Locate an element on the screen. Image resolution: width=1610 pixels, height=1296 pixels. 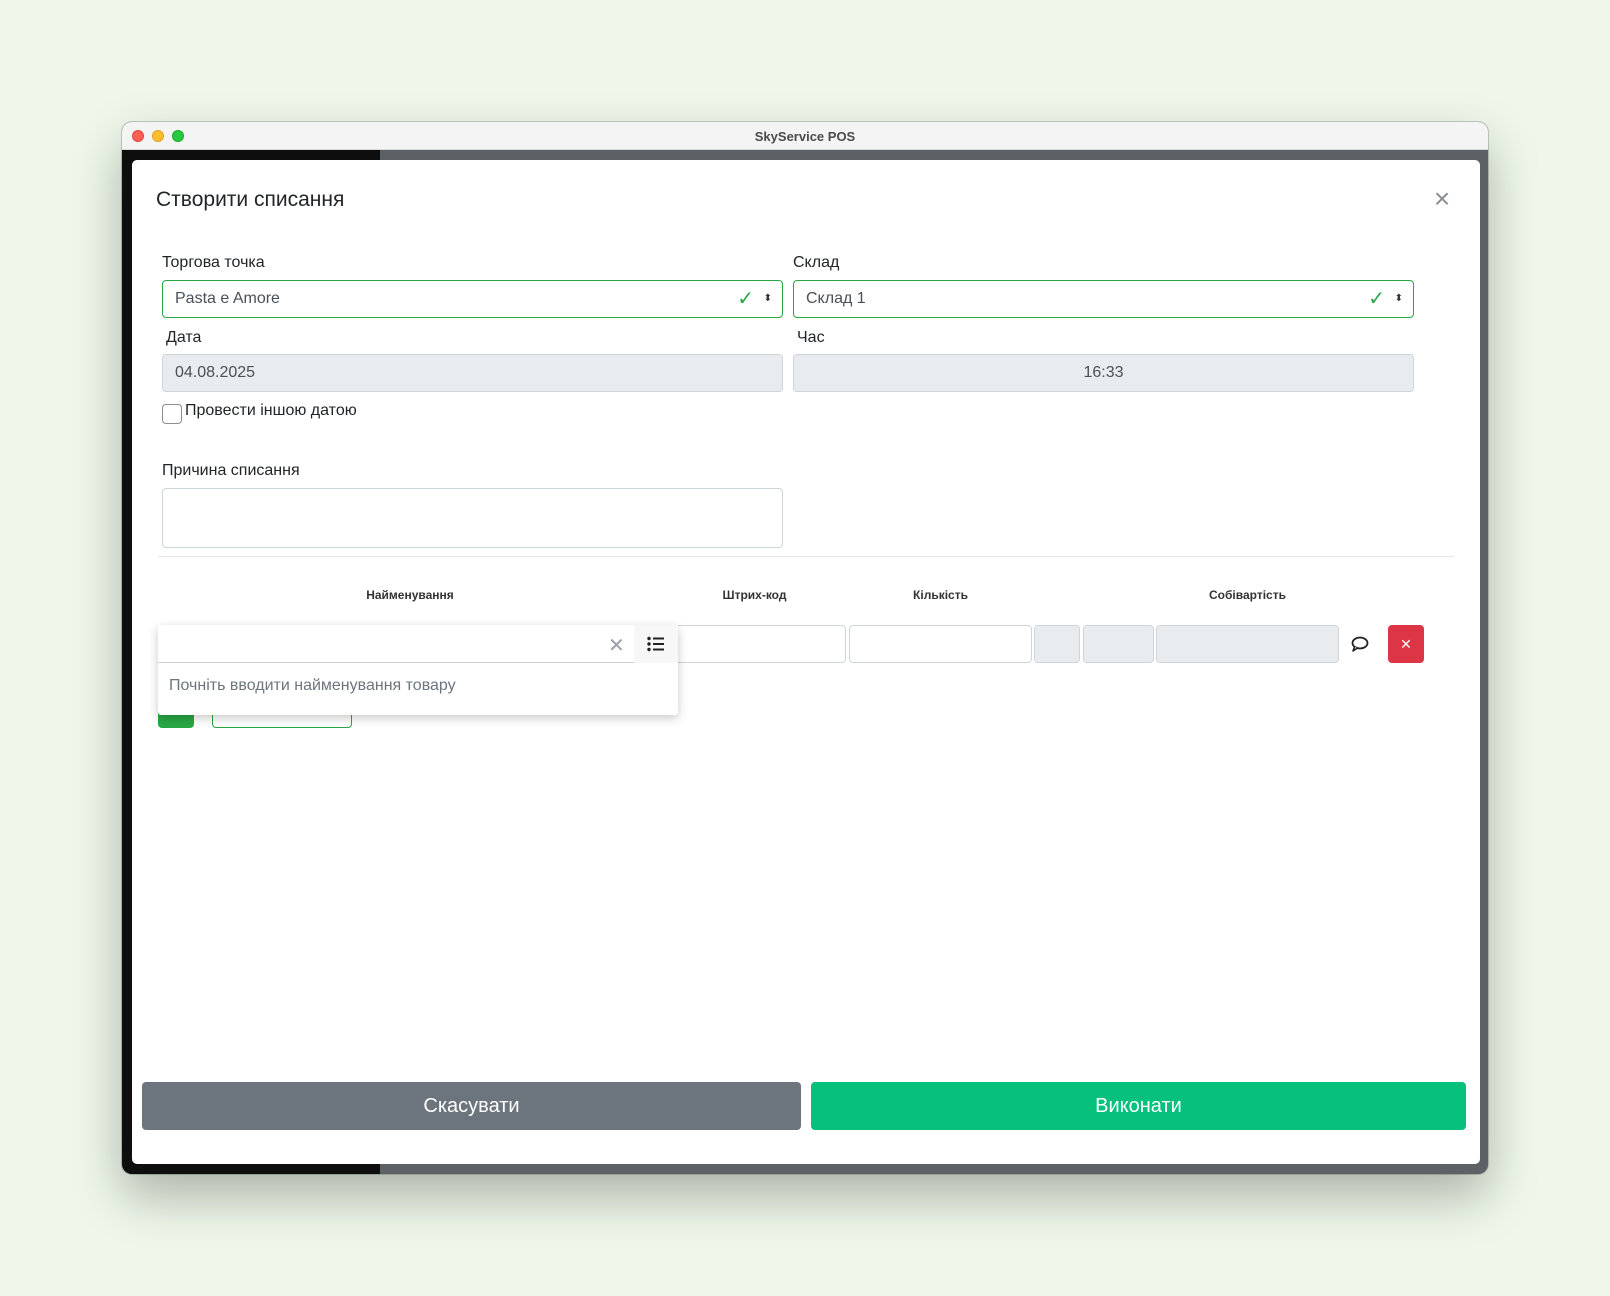
close-icon: × is located at coordinates (1442, 199).